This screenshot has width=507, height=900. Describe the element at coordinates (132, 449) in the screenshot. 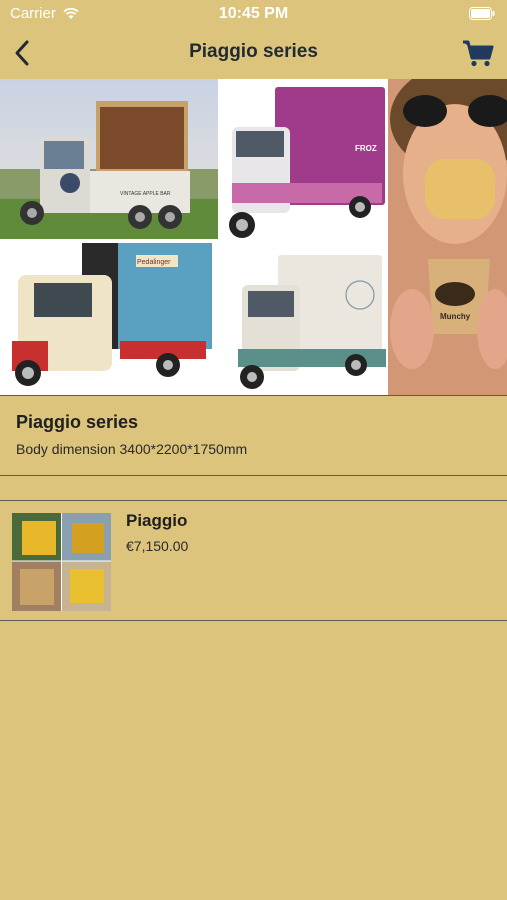

I see `series-description: Body dimension 3400*2200*1750mm` at that location.